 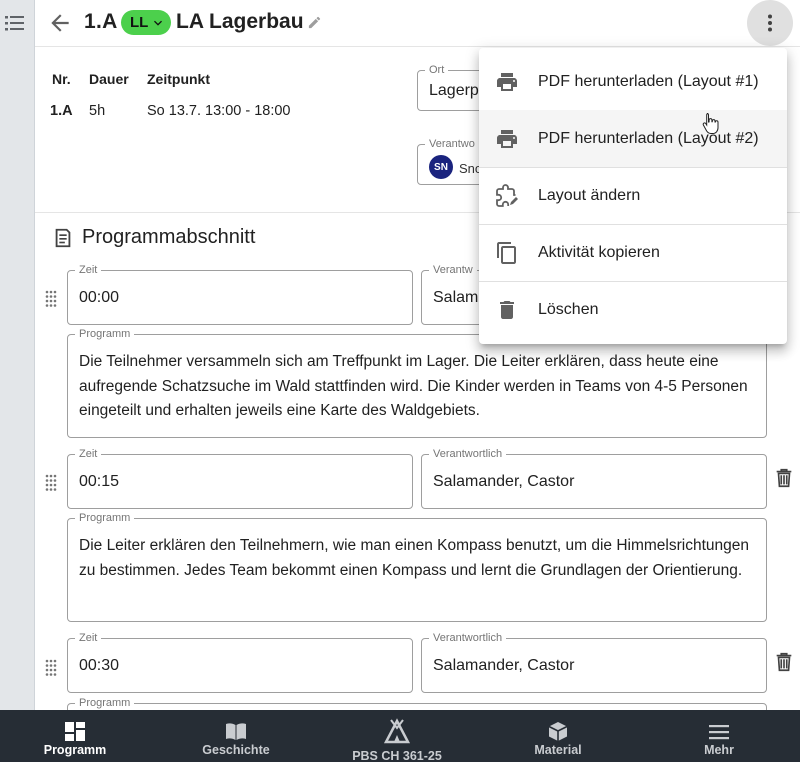 I want to click on header-duration: Dauer, so click(x=109, y=79).